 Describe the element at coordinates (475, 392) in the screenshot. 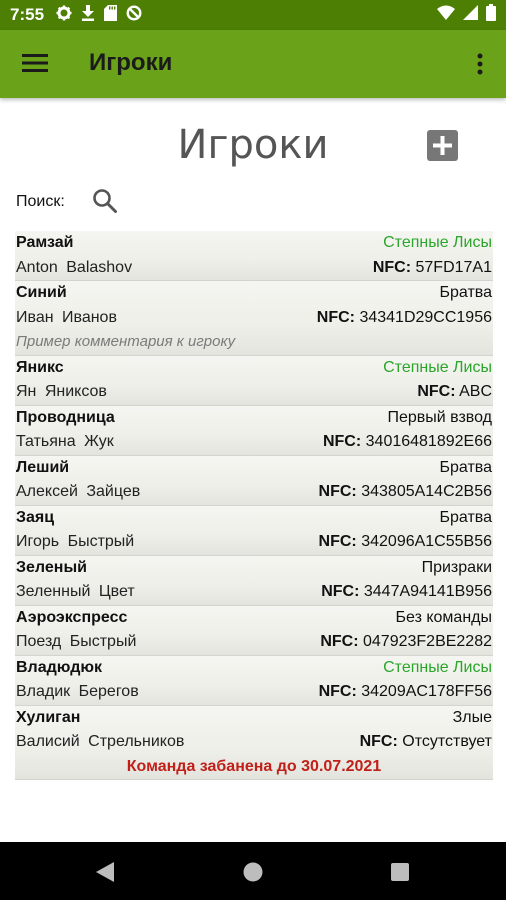

I see `nfc-value: ABC` at that location.